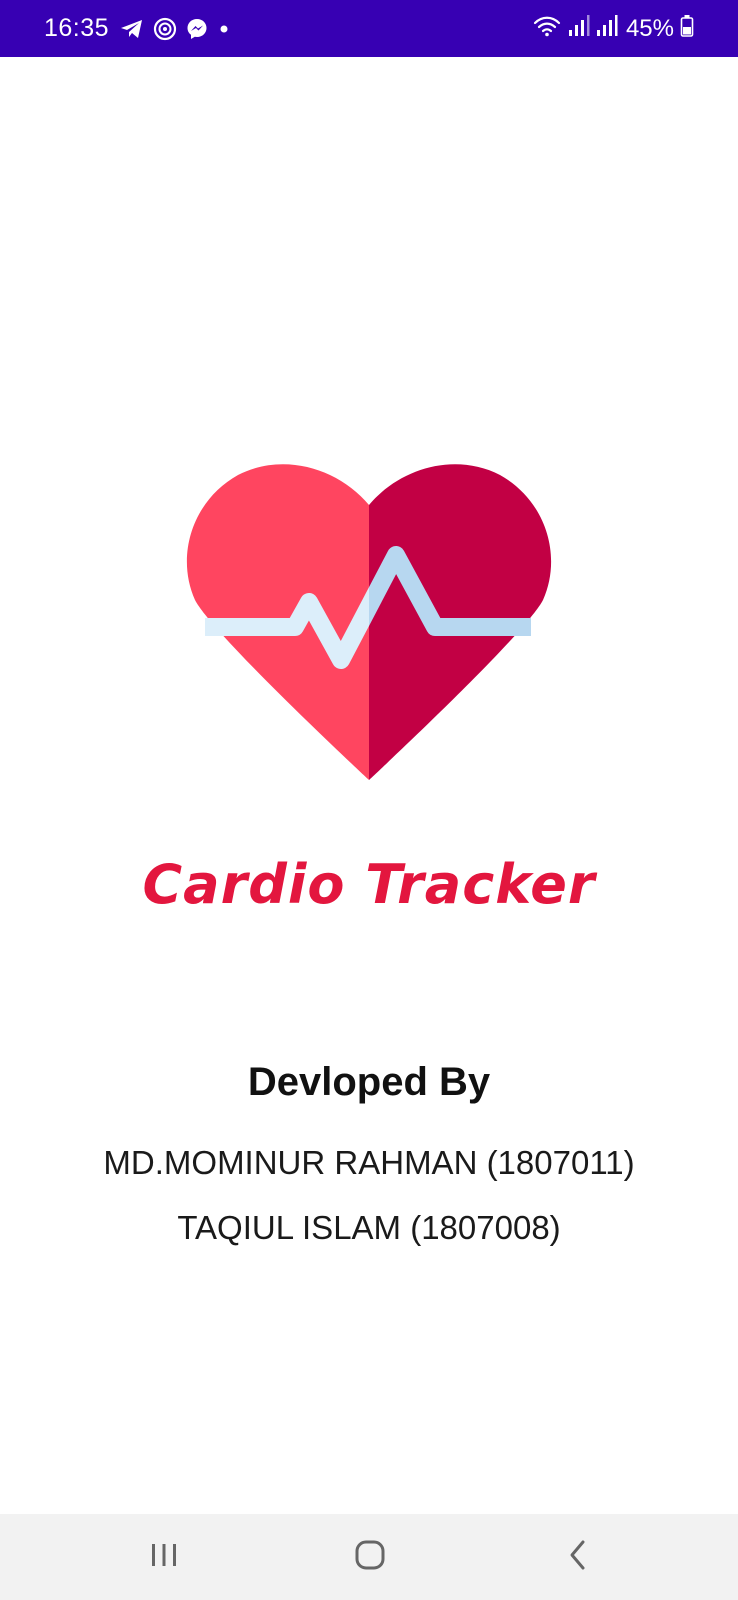 The image size is (738, 1600). I want to click on notification-dot-icon, so click(224, 29).